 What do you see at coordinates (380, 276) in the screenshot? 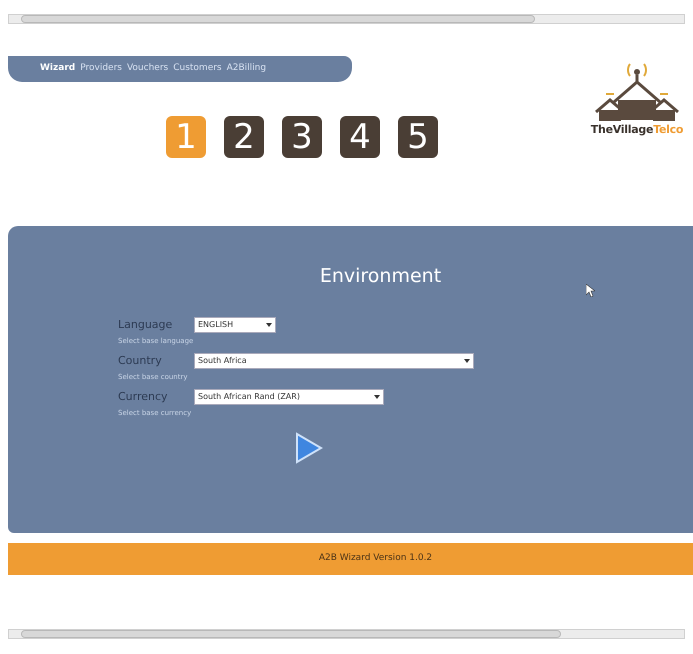
I see `panel-title: Environment` at bounding box center [380, 276].